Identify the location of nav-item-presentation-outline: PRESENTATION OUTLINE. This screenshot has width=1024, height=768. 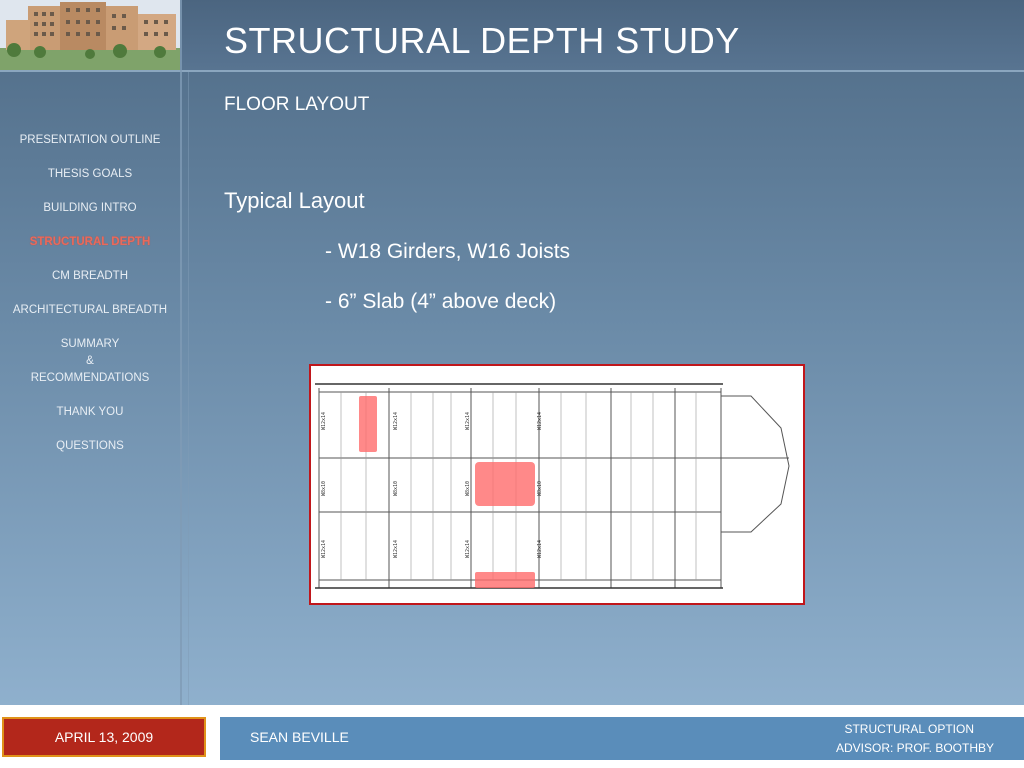
(90, 140).